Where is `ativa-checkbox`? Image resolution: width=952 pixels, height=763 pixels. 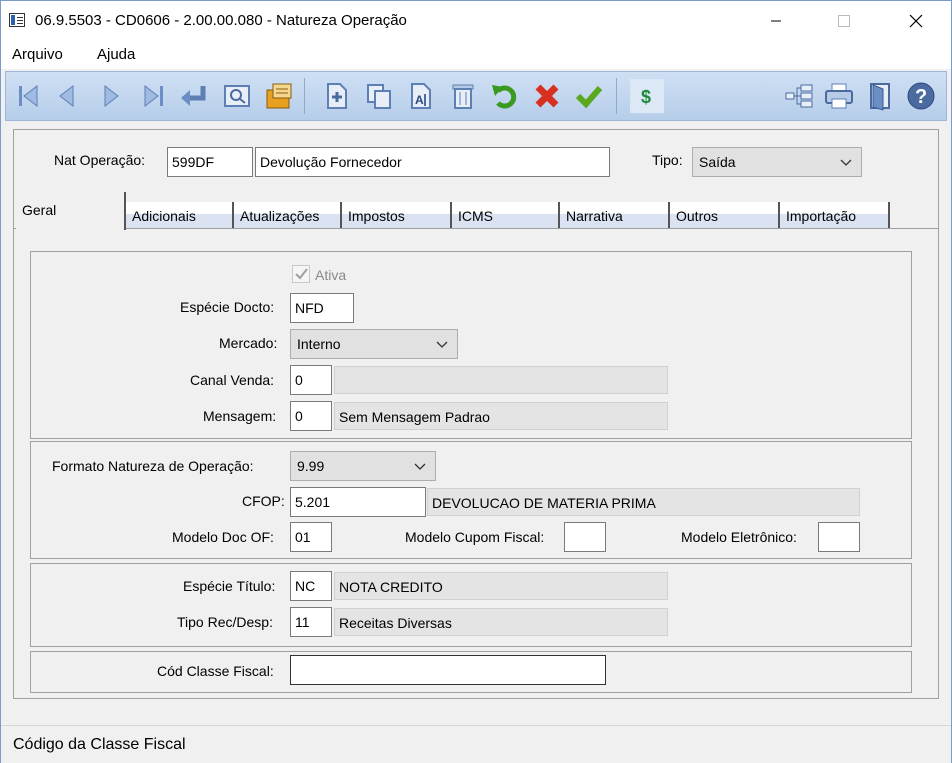
ativa-checkbox is located at coordinates (301, 274).